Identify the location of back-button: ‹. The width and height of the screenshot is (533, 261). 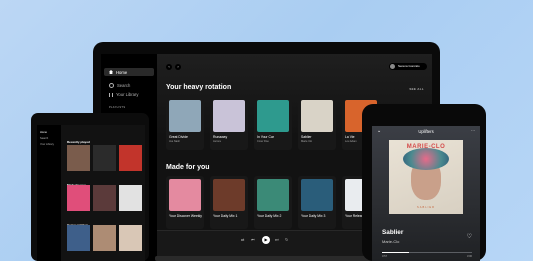
(169, 67).